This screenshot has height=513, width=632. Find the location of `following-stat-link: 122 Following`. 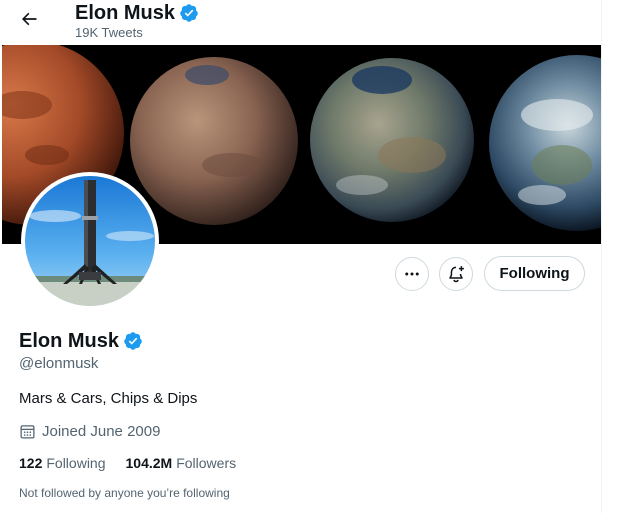

following-stat-link: 122 Following is located at coordinates (62, 463).